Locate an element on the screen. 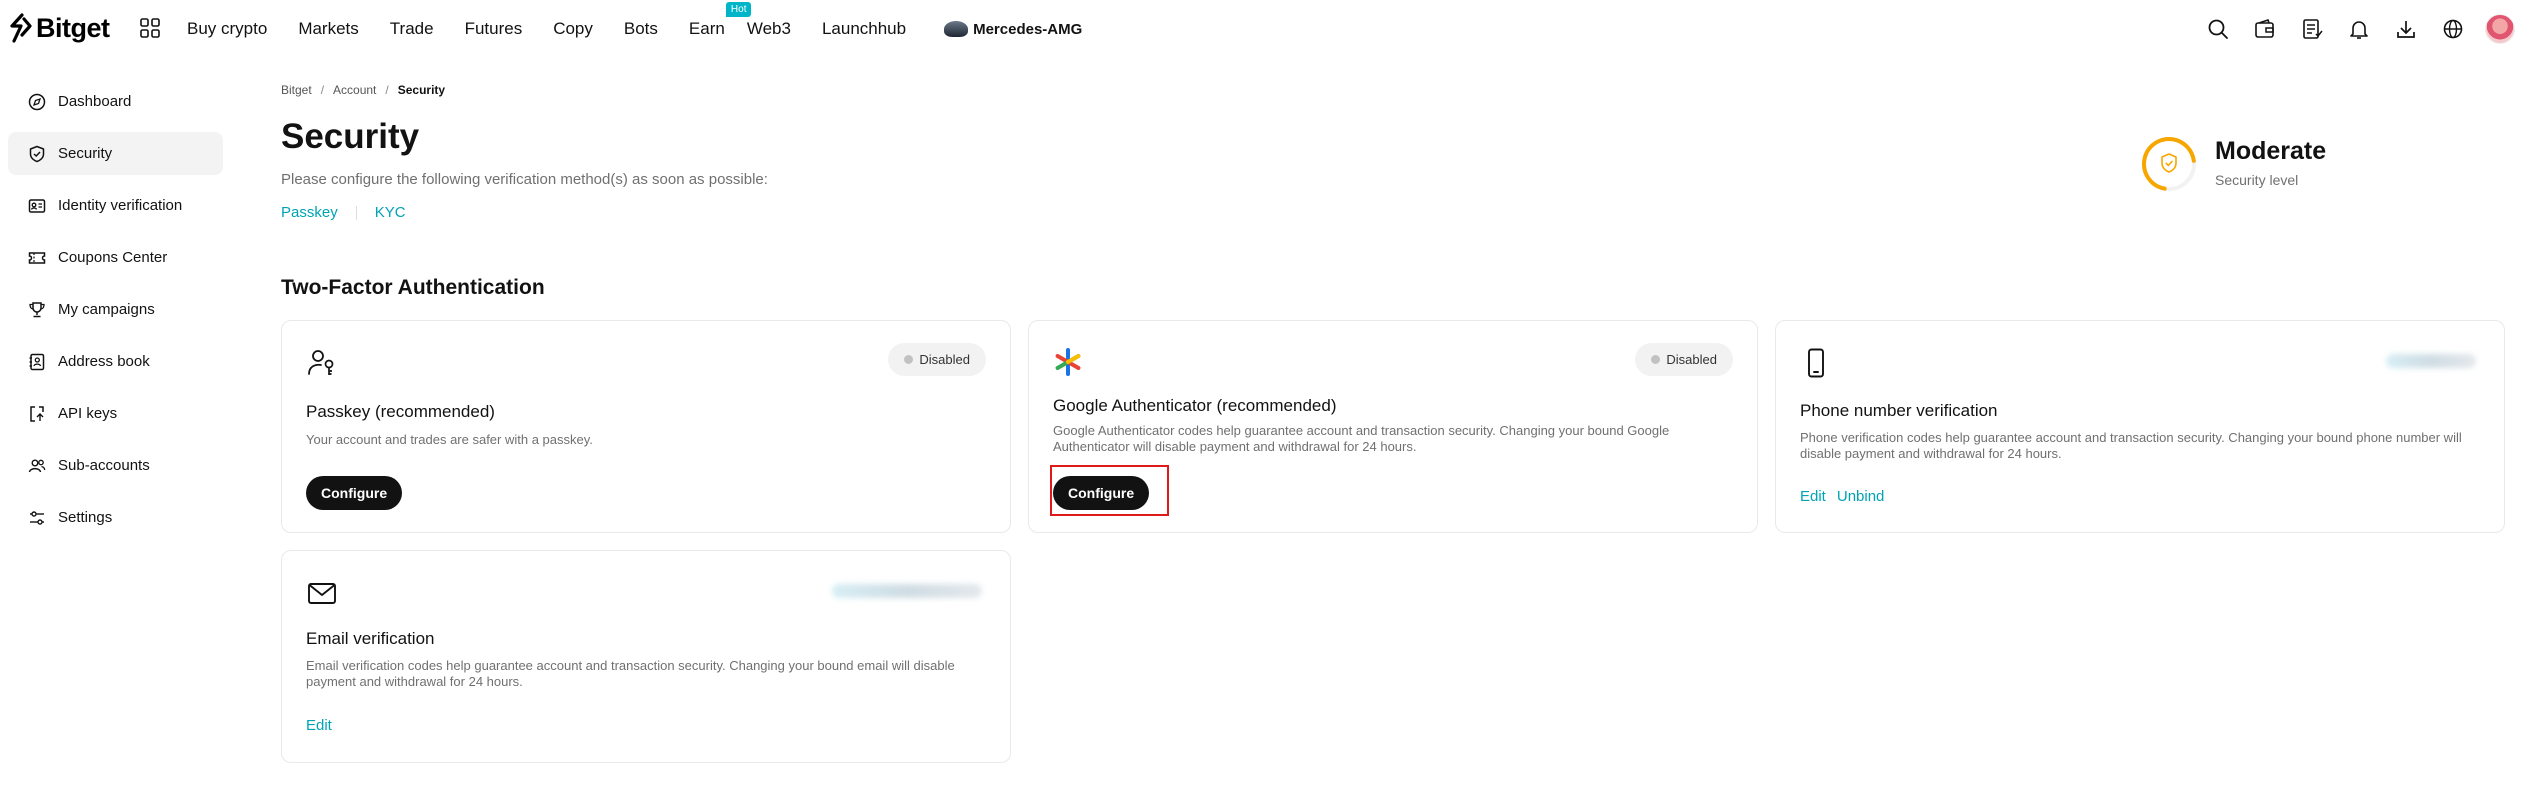 This screenshot has width=2541, height=789. nav-earn: Earn Hot is located at coordinates (720, 20).